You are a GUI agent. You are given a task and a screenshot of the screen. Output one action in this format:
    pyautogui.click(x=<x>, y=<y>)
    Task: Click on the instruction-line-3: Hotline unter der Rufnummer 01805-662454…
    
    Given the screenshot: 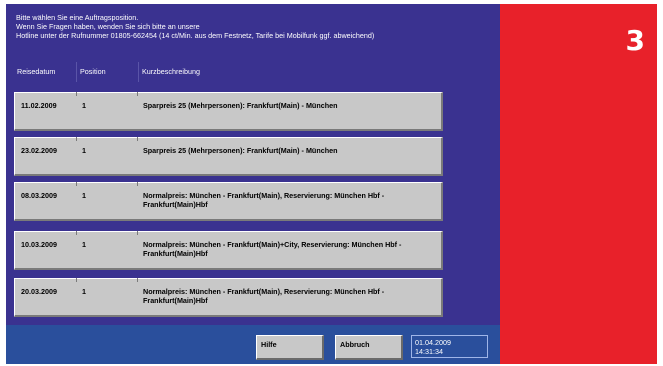 What is the action you would take?
    pyautogui.click(x=195, y=35)
    